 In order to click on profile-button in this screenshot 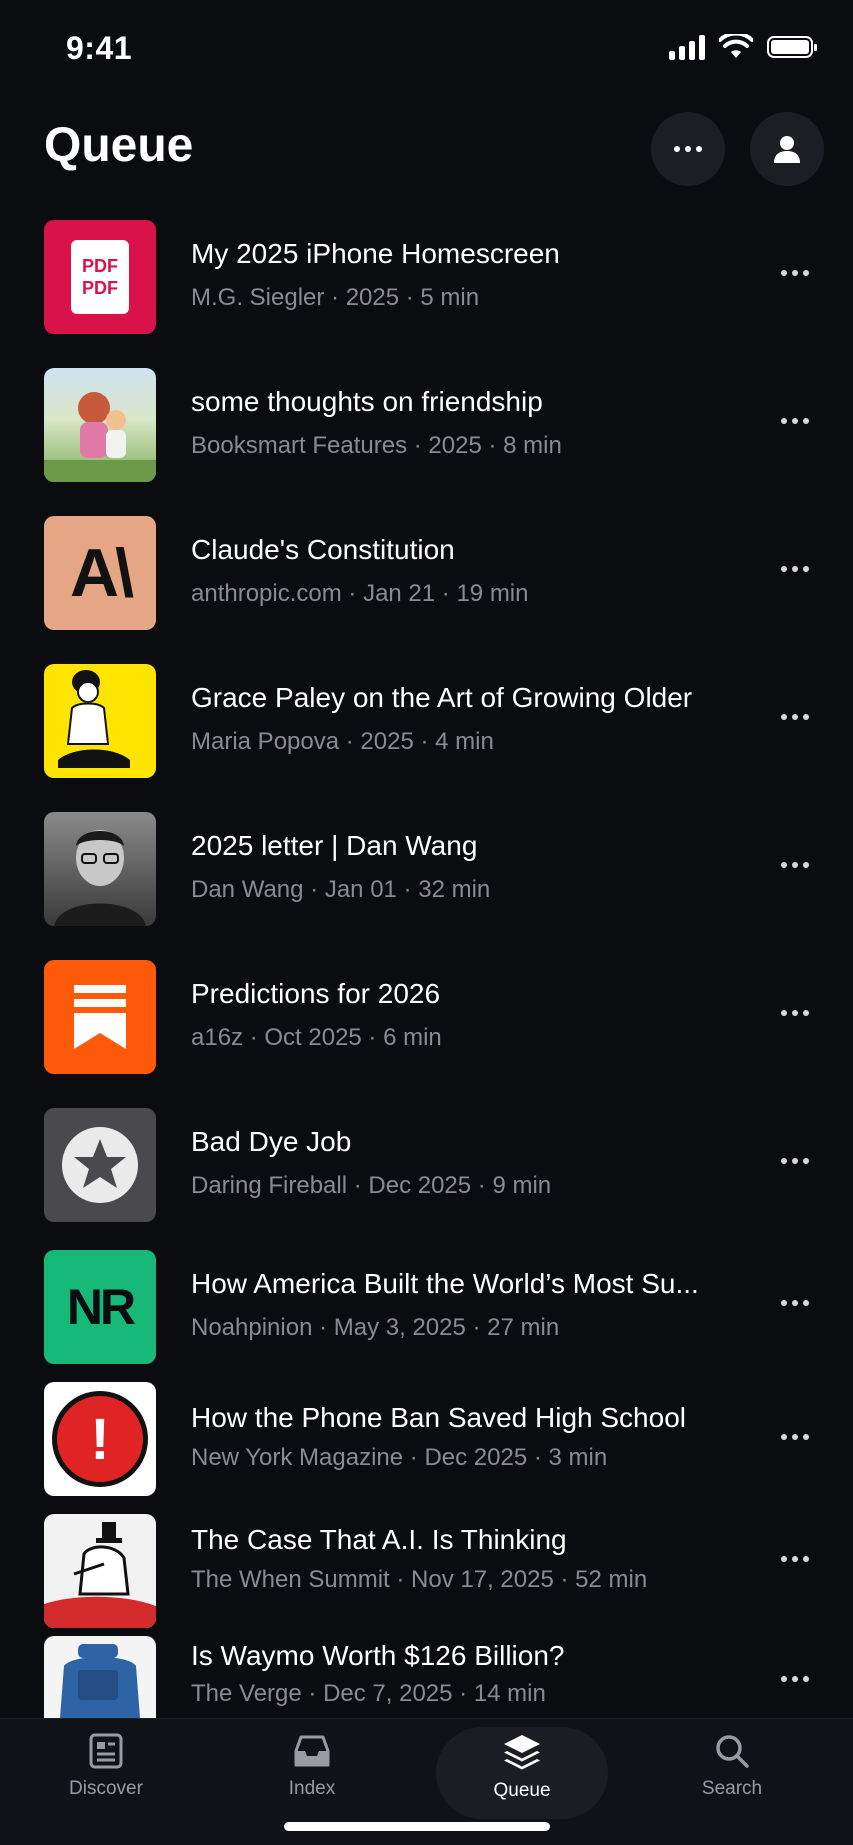, I will do `click(787, 149)`.